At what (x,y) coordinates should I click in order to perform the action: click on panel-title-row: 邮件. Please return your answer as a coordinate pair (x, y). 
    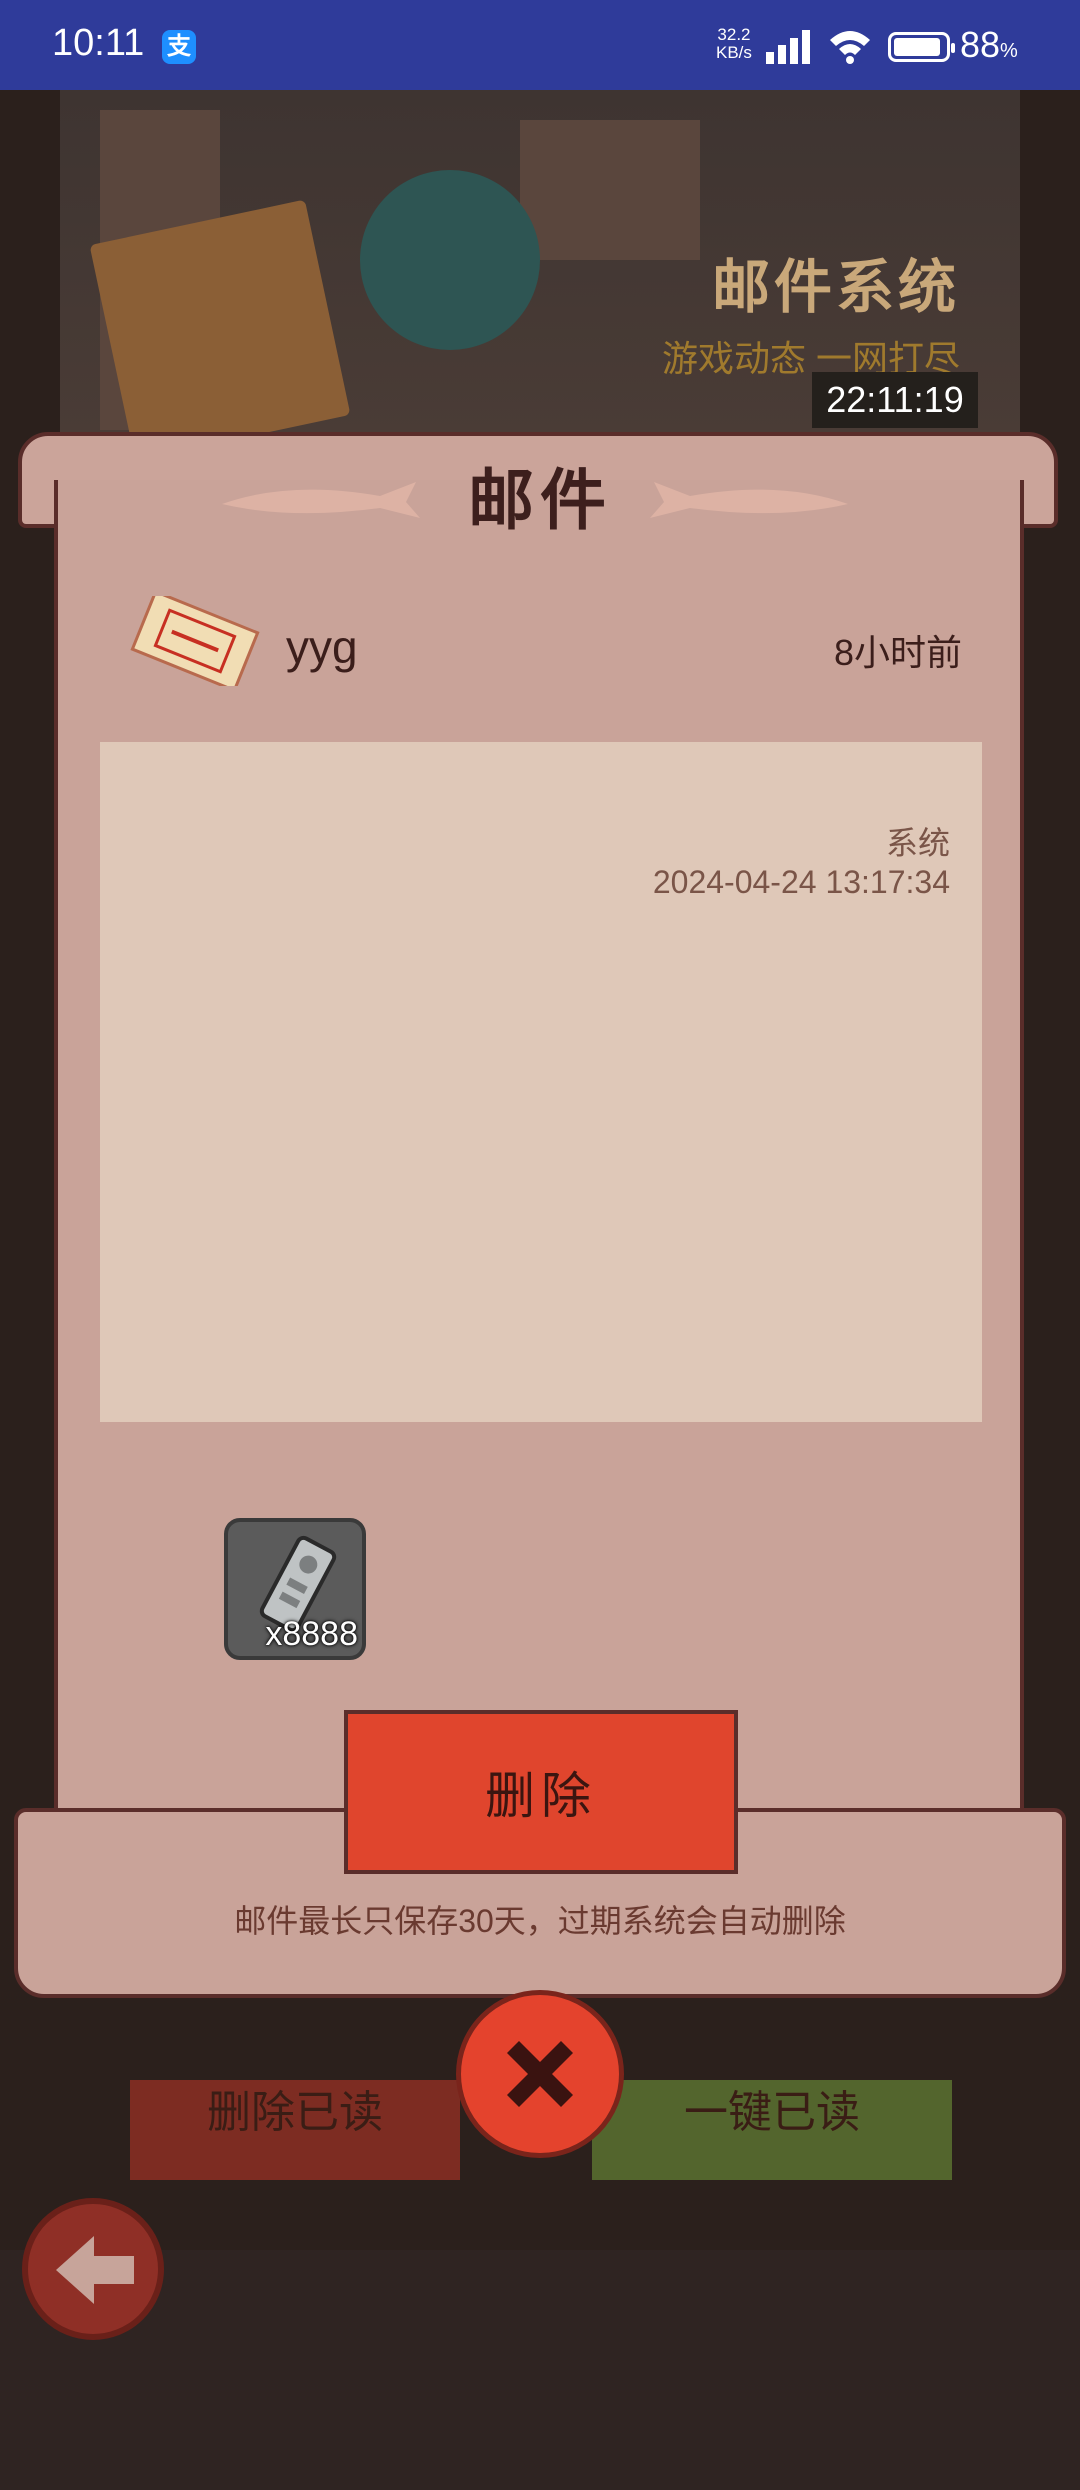
    Looking at the image, I should click on (540, 500).